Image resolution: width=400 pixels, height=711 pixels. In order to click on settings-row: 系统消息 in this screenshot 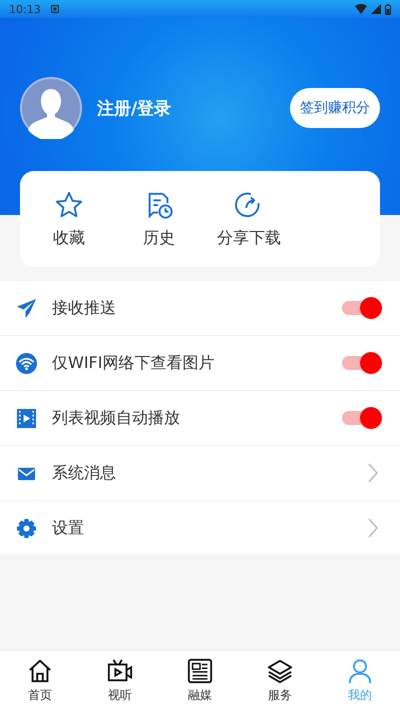, I will do `click(200, 473)`.